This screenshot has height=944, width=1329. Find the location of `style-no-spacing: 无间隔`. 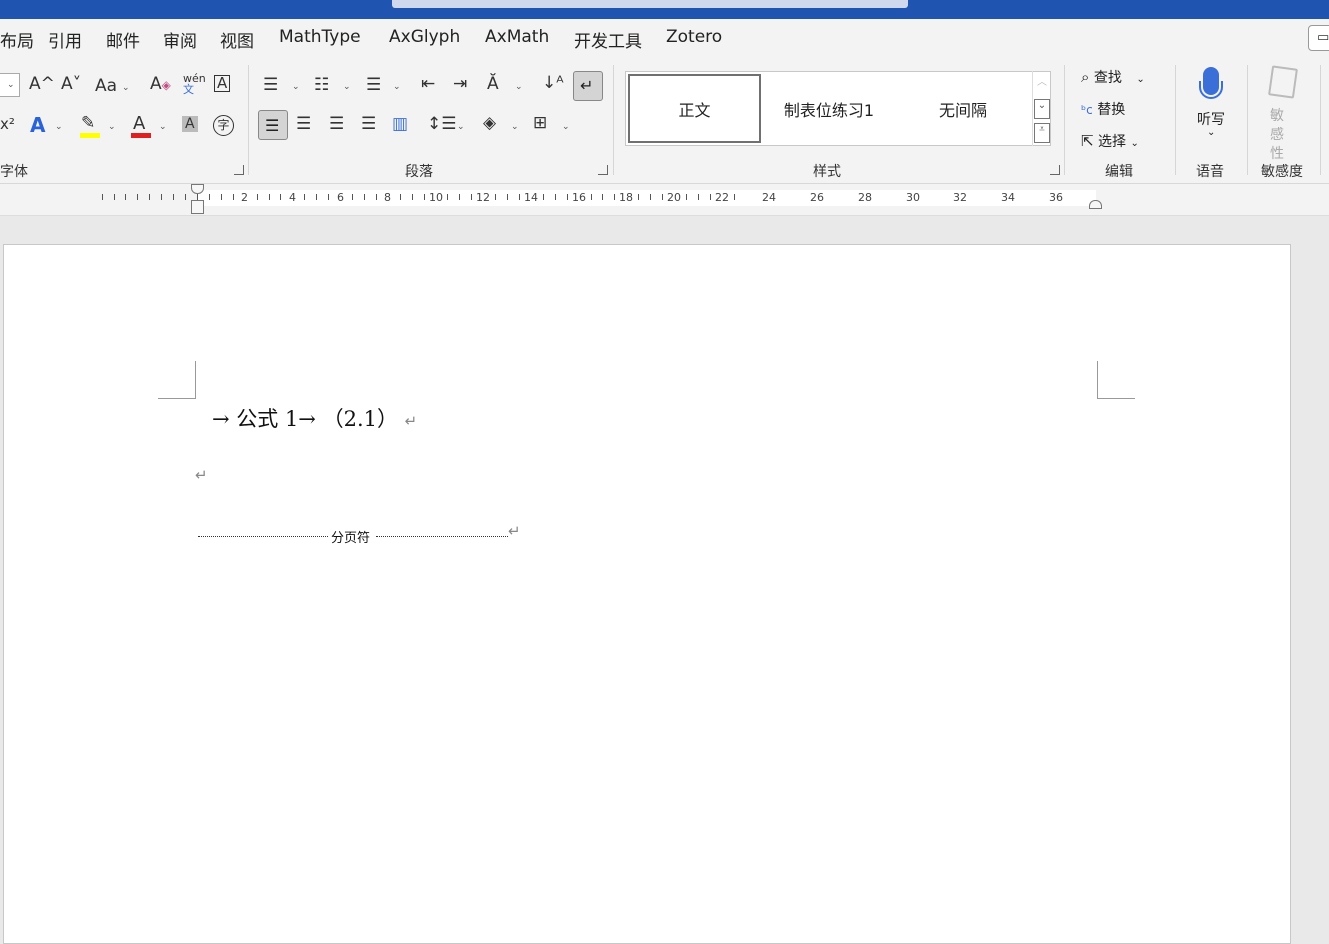

style-no-spacing: 无间隔 is located at coordinates (963, 108).